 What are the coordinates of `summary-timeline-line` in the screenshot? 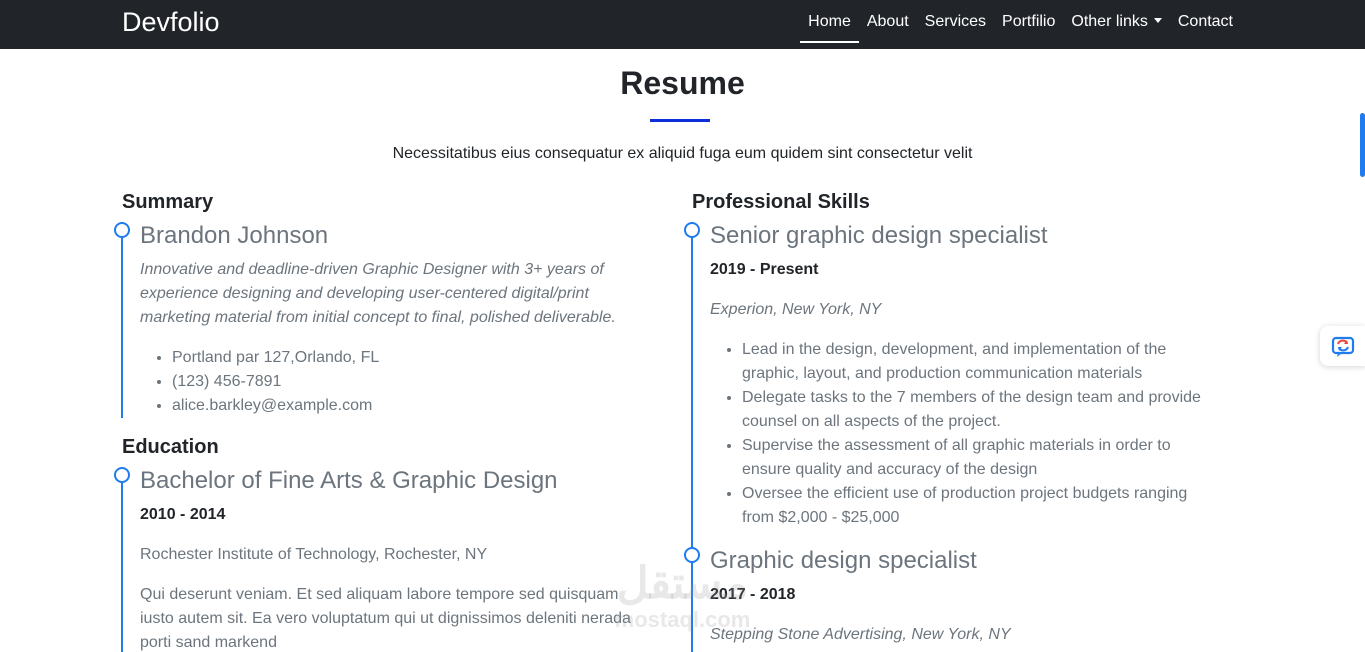 It's located at (122, 324).